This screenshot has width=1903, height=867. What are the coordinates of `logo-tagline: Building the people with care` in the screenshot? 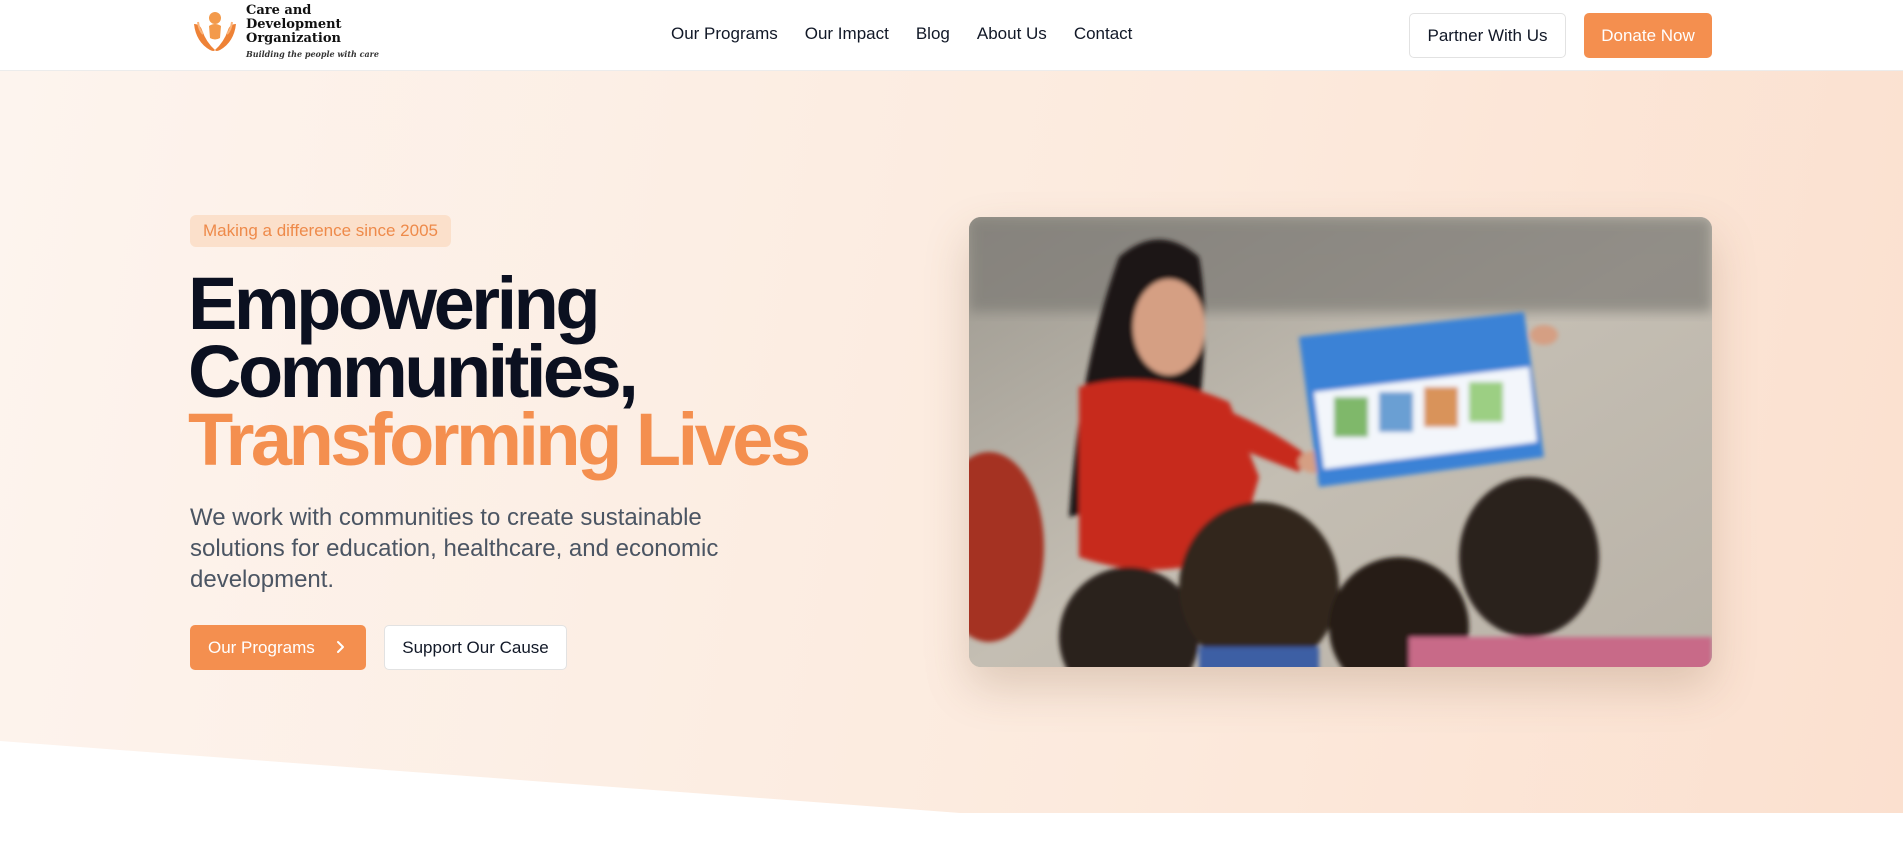 It's located at (312, 53).